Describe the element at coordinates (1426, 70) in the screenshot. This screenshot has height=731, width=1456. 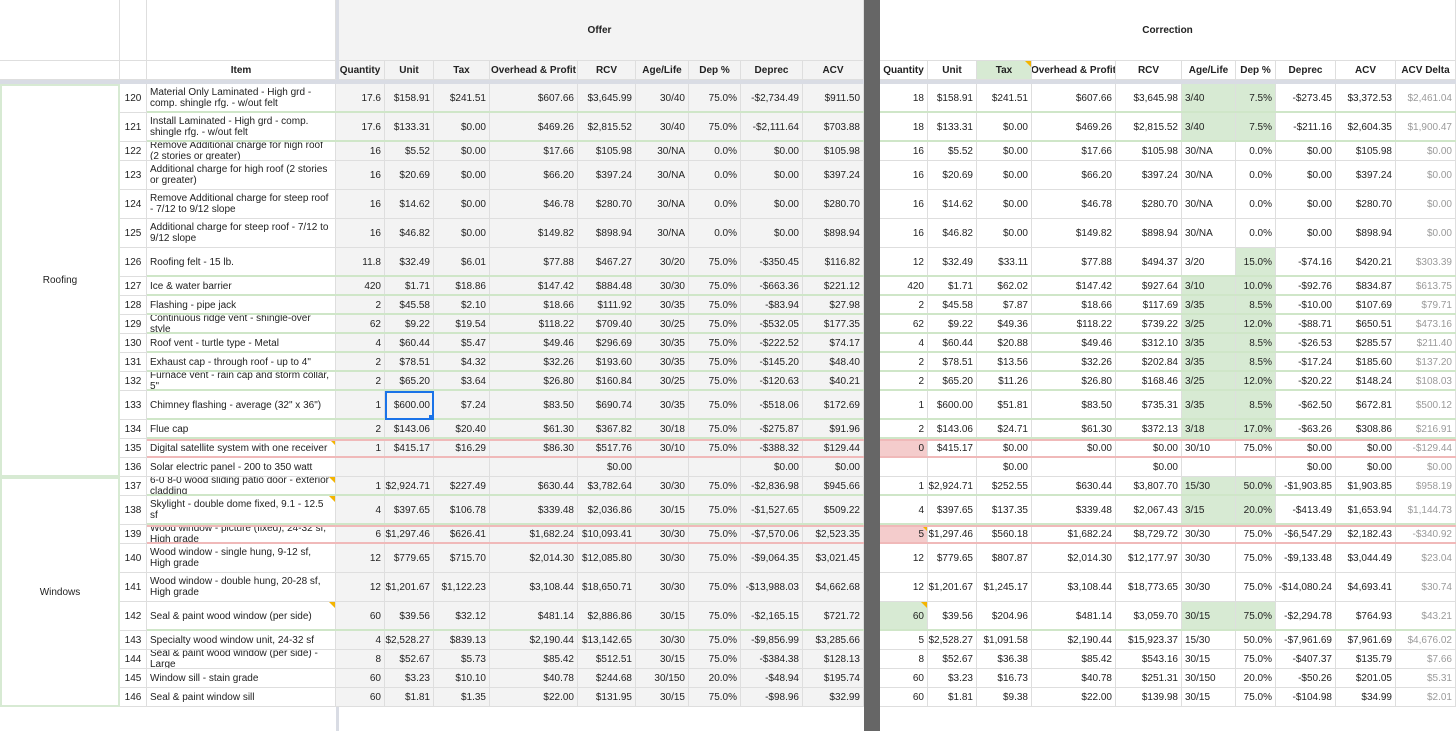
I see `column-header-correction-9: ACV Delta` at that location.